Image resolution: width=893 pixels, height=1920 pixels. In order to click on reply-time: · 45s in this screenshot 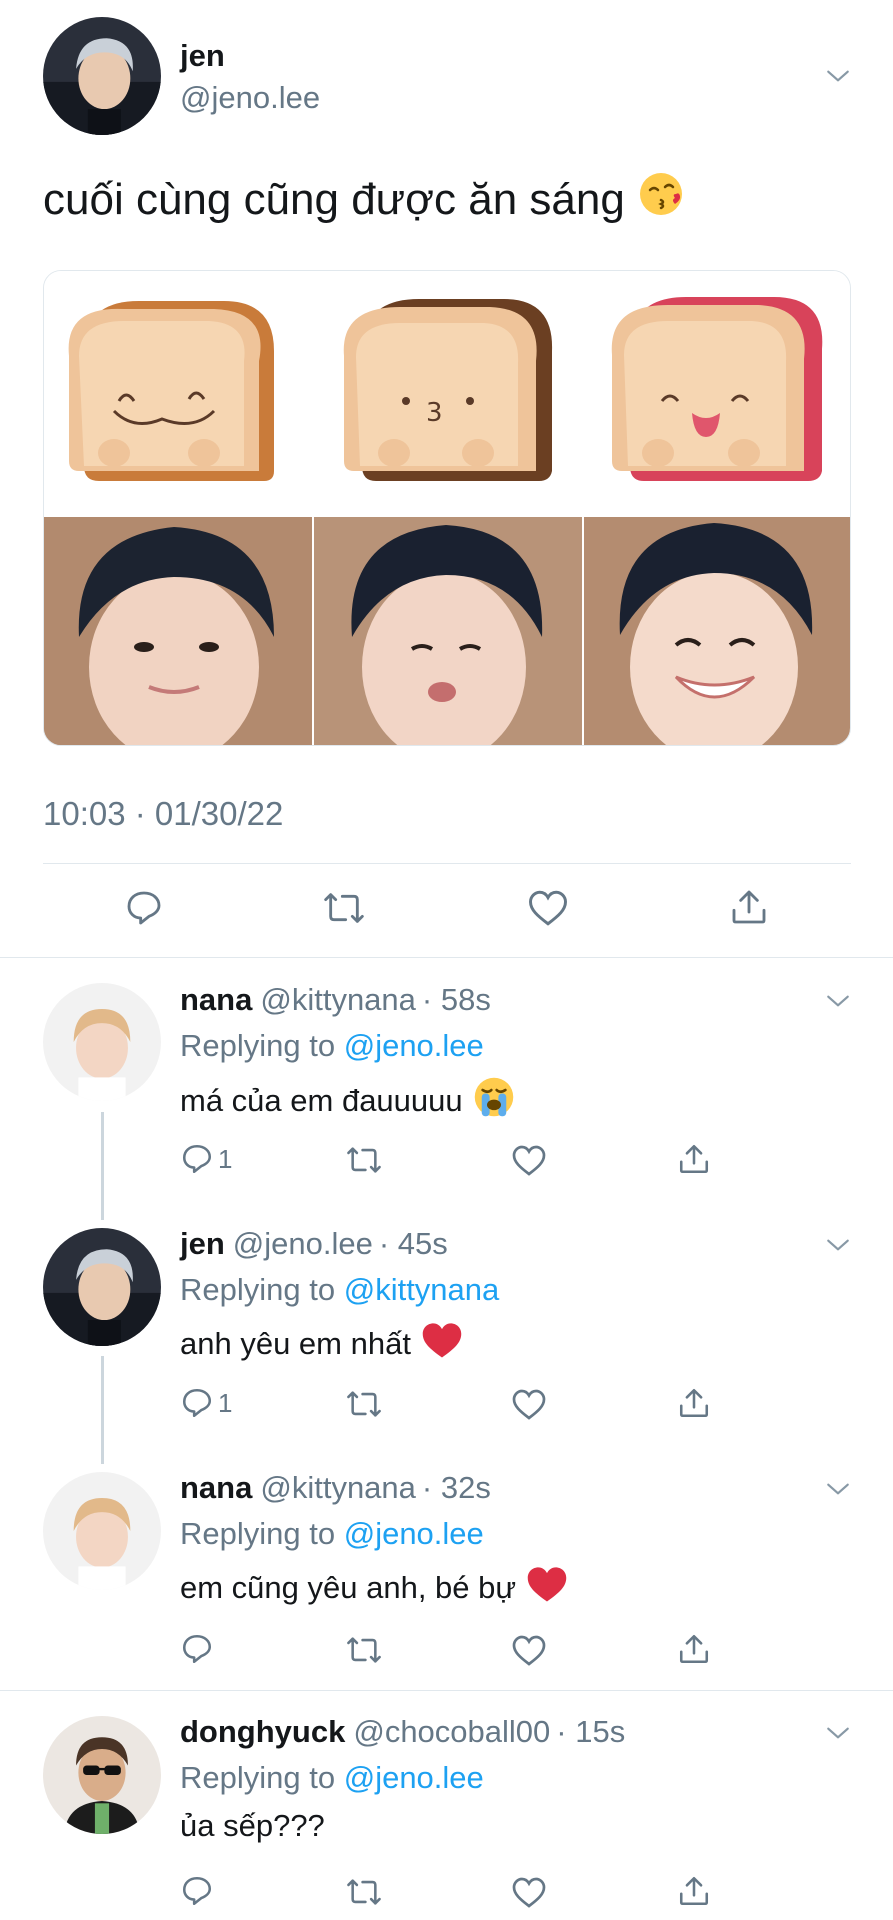, I will do `click(413, 1243)`.